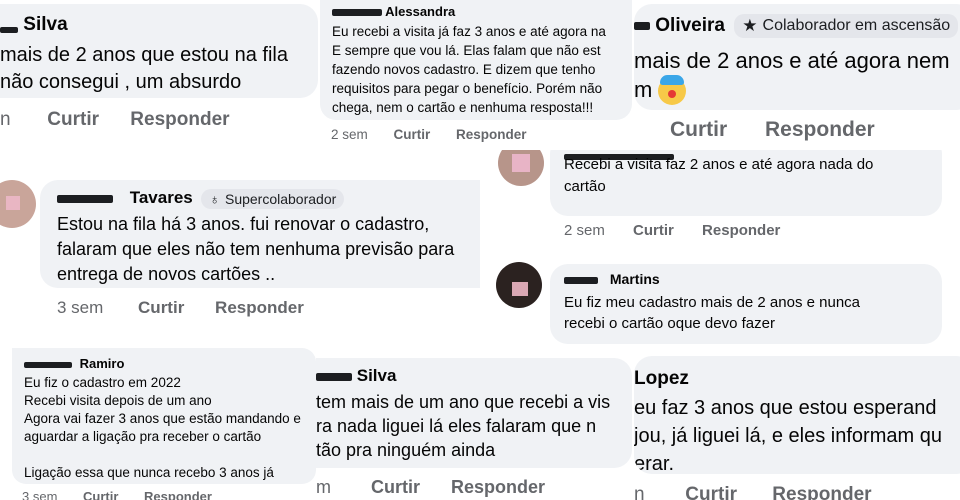 This screenshot has height=500, width=960. I want to click on star-icon: ★, so click(750, 25).